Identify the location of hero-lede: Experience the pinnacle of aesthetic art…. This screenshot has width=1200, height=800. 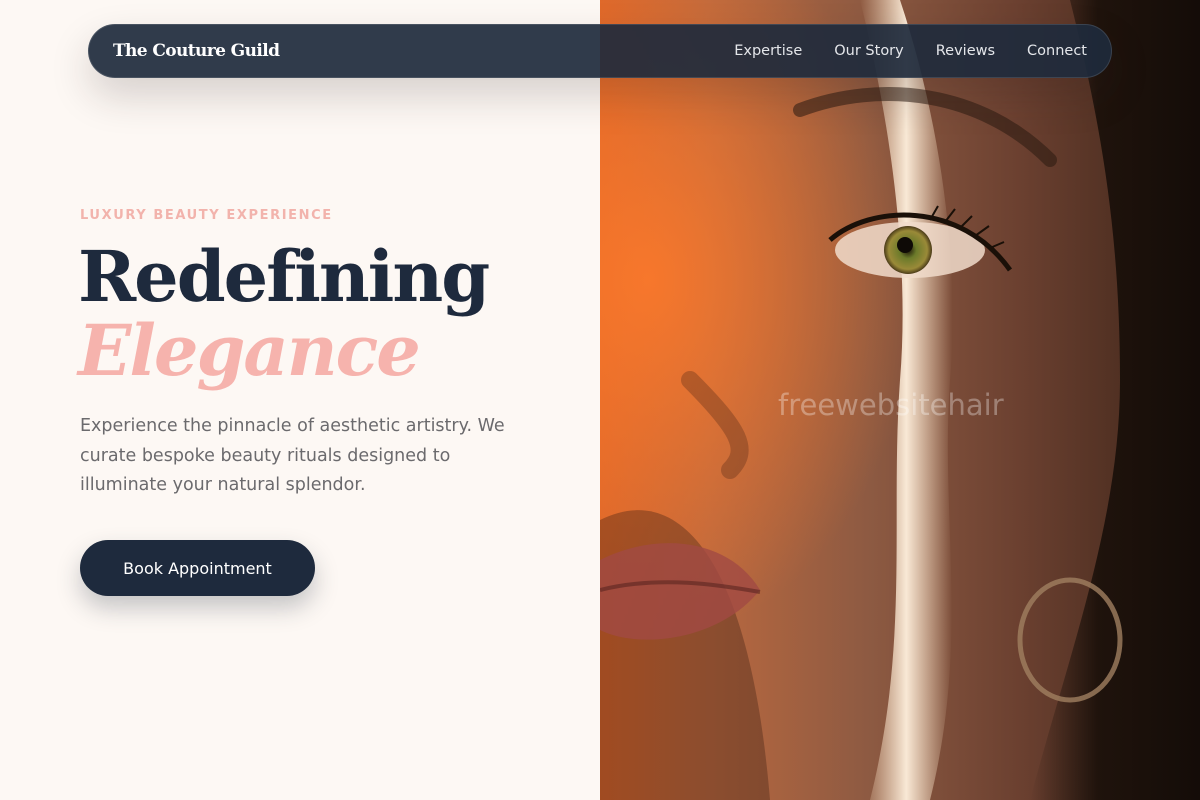
(292, 455).